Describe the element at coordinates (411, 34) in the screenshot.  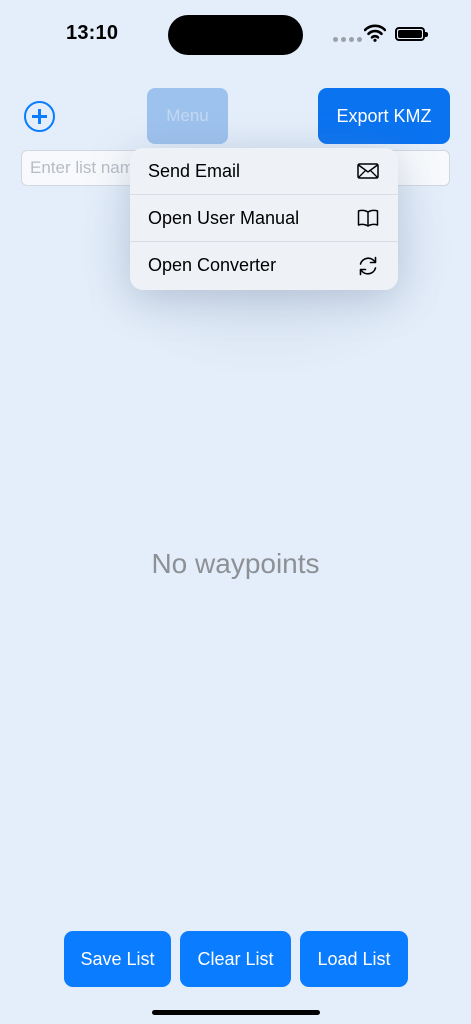
I see `battery-icon` at that location.